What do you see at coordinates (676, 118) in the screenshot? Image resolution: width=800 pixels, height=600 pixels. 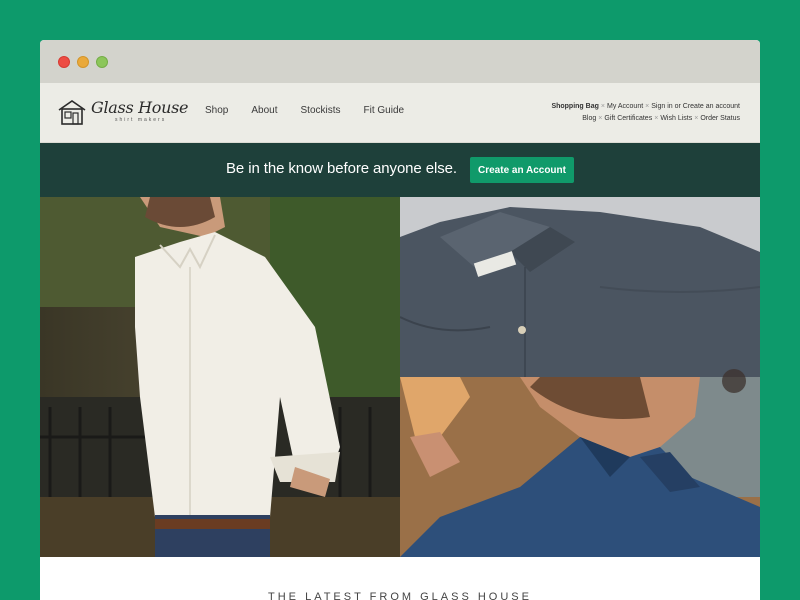 I see `wish-lists-link: Wish Lists` at bounding box center [676, 118].